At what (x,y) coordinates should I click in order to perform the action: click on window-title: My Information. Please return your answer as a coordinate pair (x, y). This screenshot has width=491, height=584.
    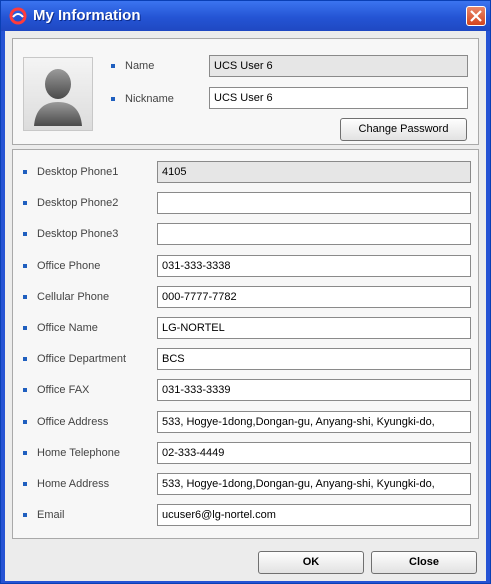
    Looking at the image, I should click on (87, 15).